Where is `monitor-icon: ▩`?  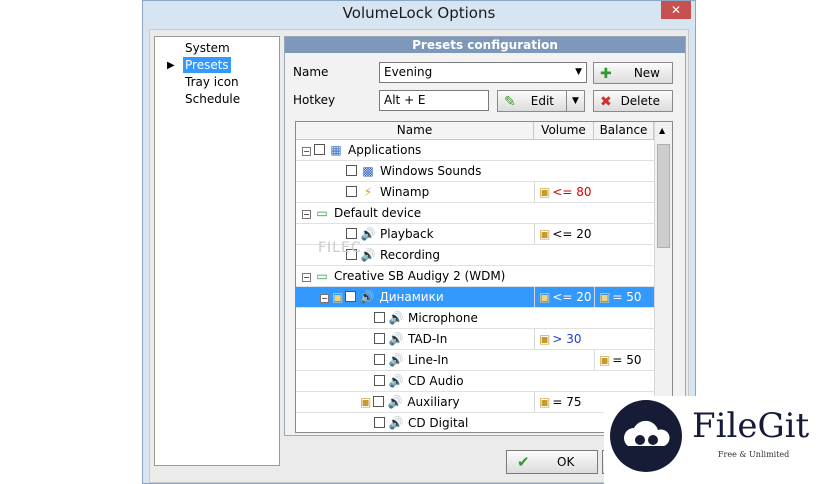
monitor-icon: ▩ is located at coordinates (368, 171).